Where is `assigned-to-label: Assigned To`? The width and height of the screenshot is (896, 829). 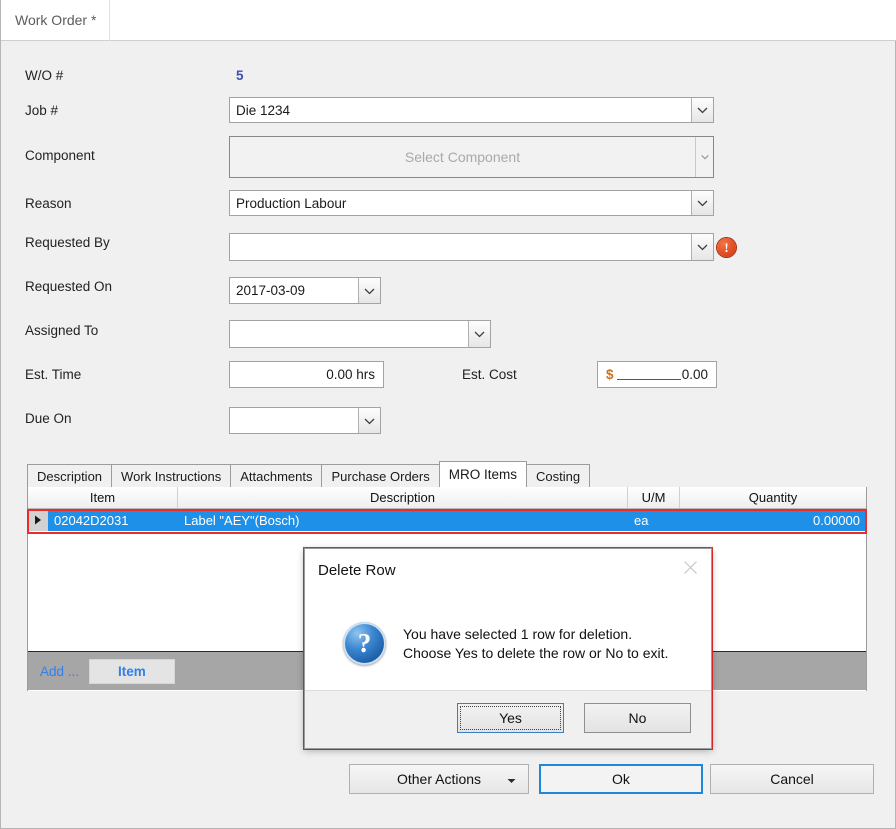 assigned-to-label: Assigned To is located at coordinates (62, 330).